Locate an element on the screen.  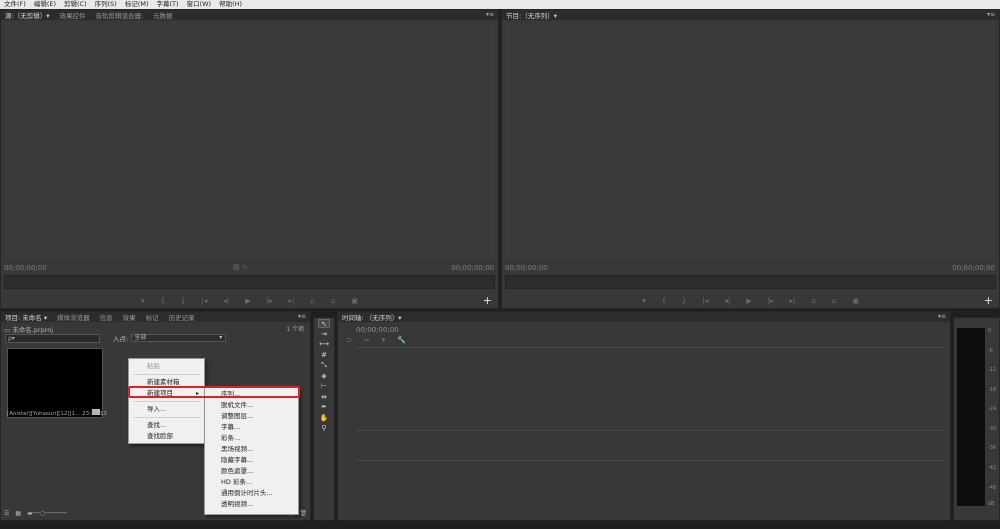
track-select-icon: ⇥ is located at coordinates (324, 334).